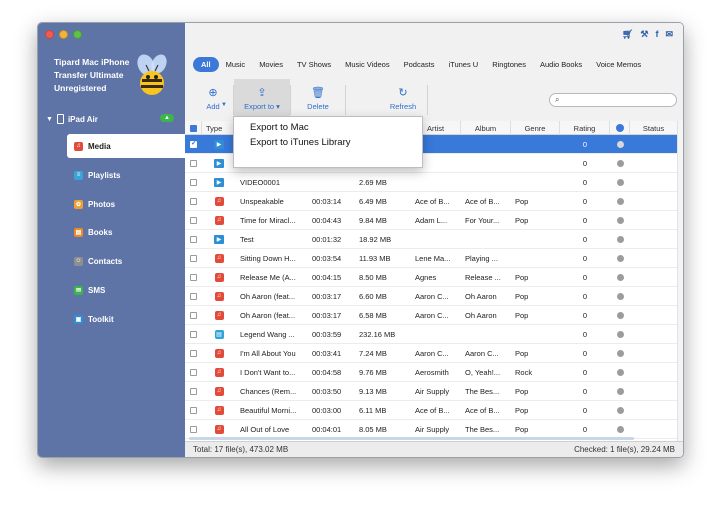  Describe the element at coordinates (653, 128) in the screenshot. I see `header-status: Status` at that location.